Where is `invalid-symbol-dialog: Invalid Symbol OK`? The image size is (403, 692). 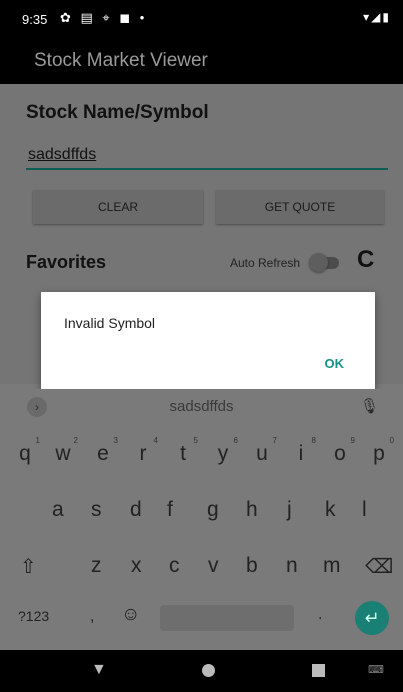
invalid-symbol-dialog: Invalid Symbol OK is located at coordinates (208, 340).